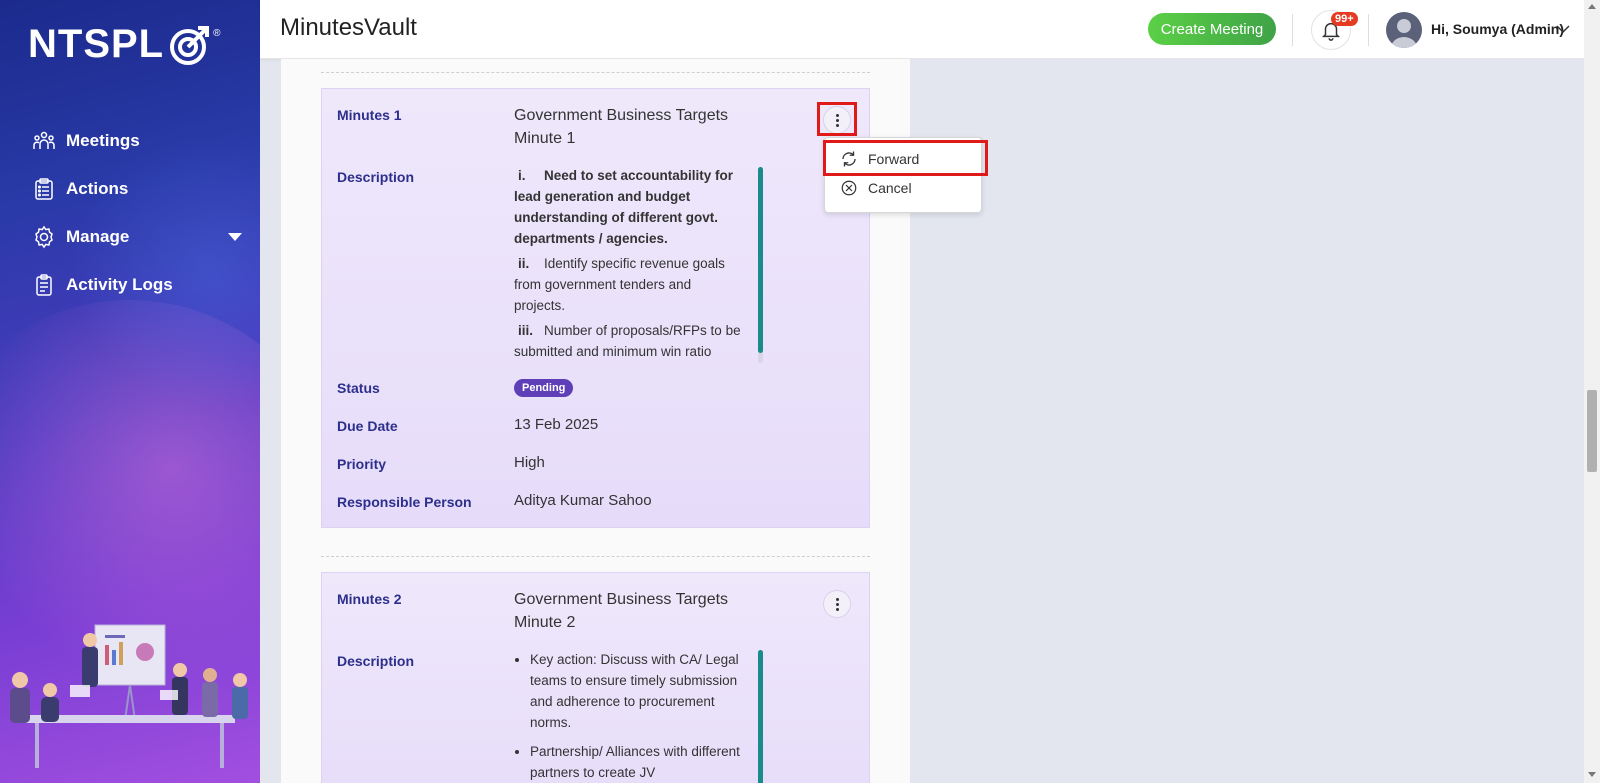  What do you see at coordinates (129, 696) in the screenshot?
I see `meeting-illustration` at bounding box center [129, 696].